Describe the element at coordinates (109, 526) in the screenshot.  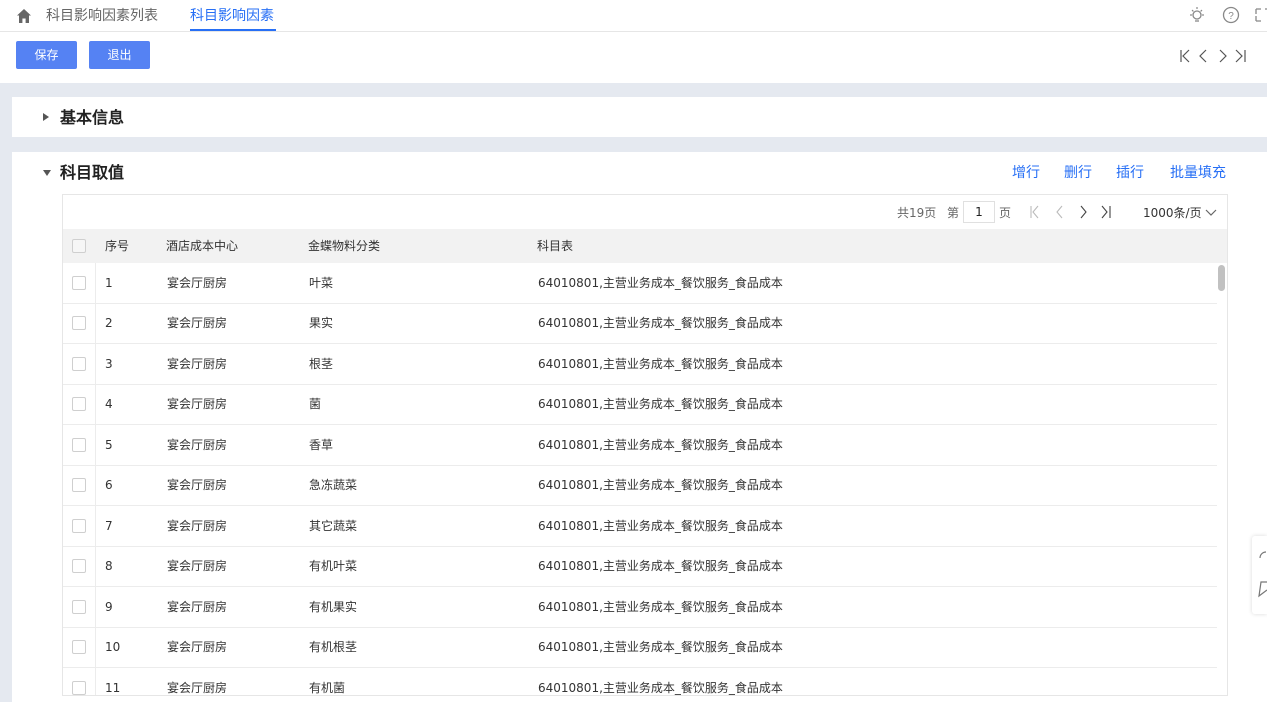
I see `cell-no: 7` at that location.